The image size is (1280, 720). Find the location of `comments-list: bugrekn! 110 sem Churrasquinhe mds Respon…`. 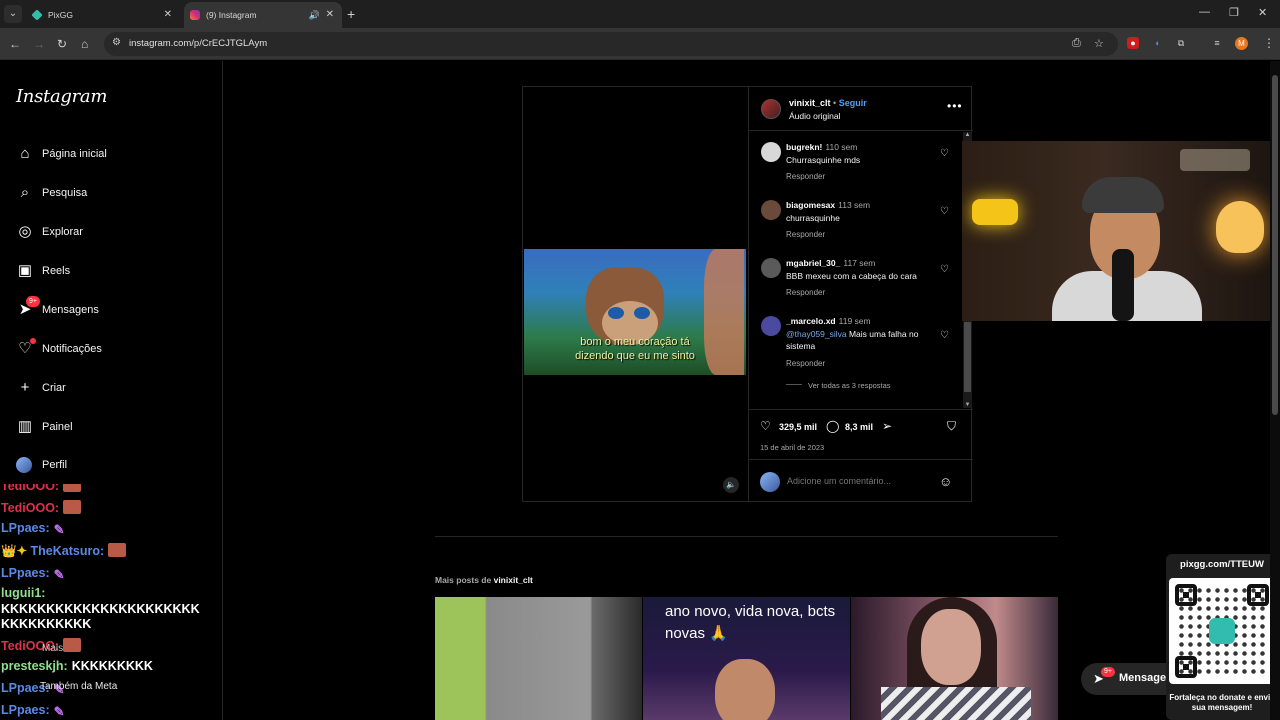

comments-list: bugrekn! 110 sem Churrasquinhe mds Respon… is located at coordinates (861, 270).